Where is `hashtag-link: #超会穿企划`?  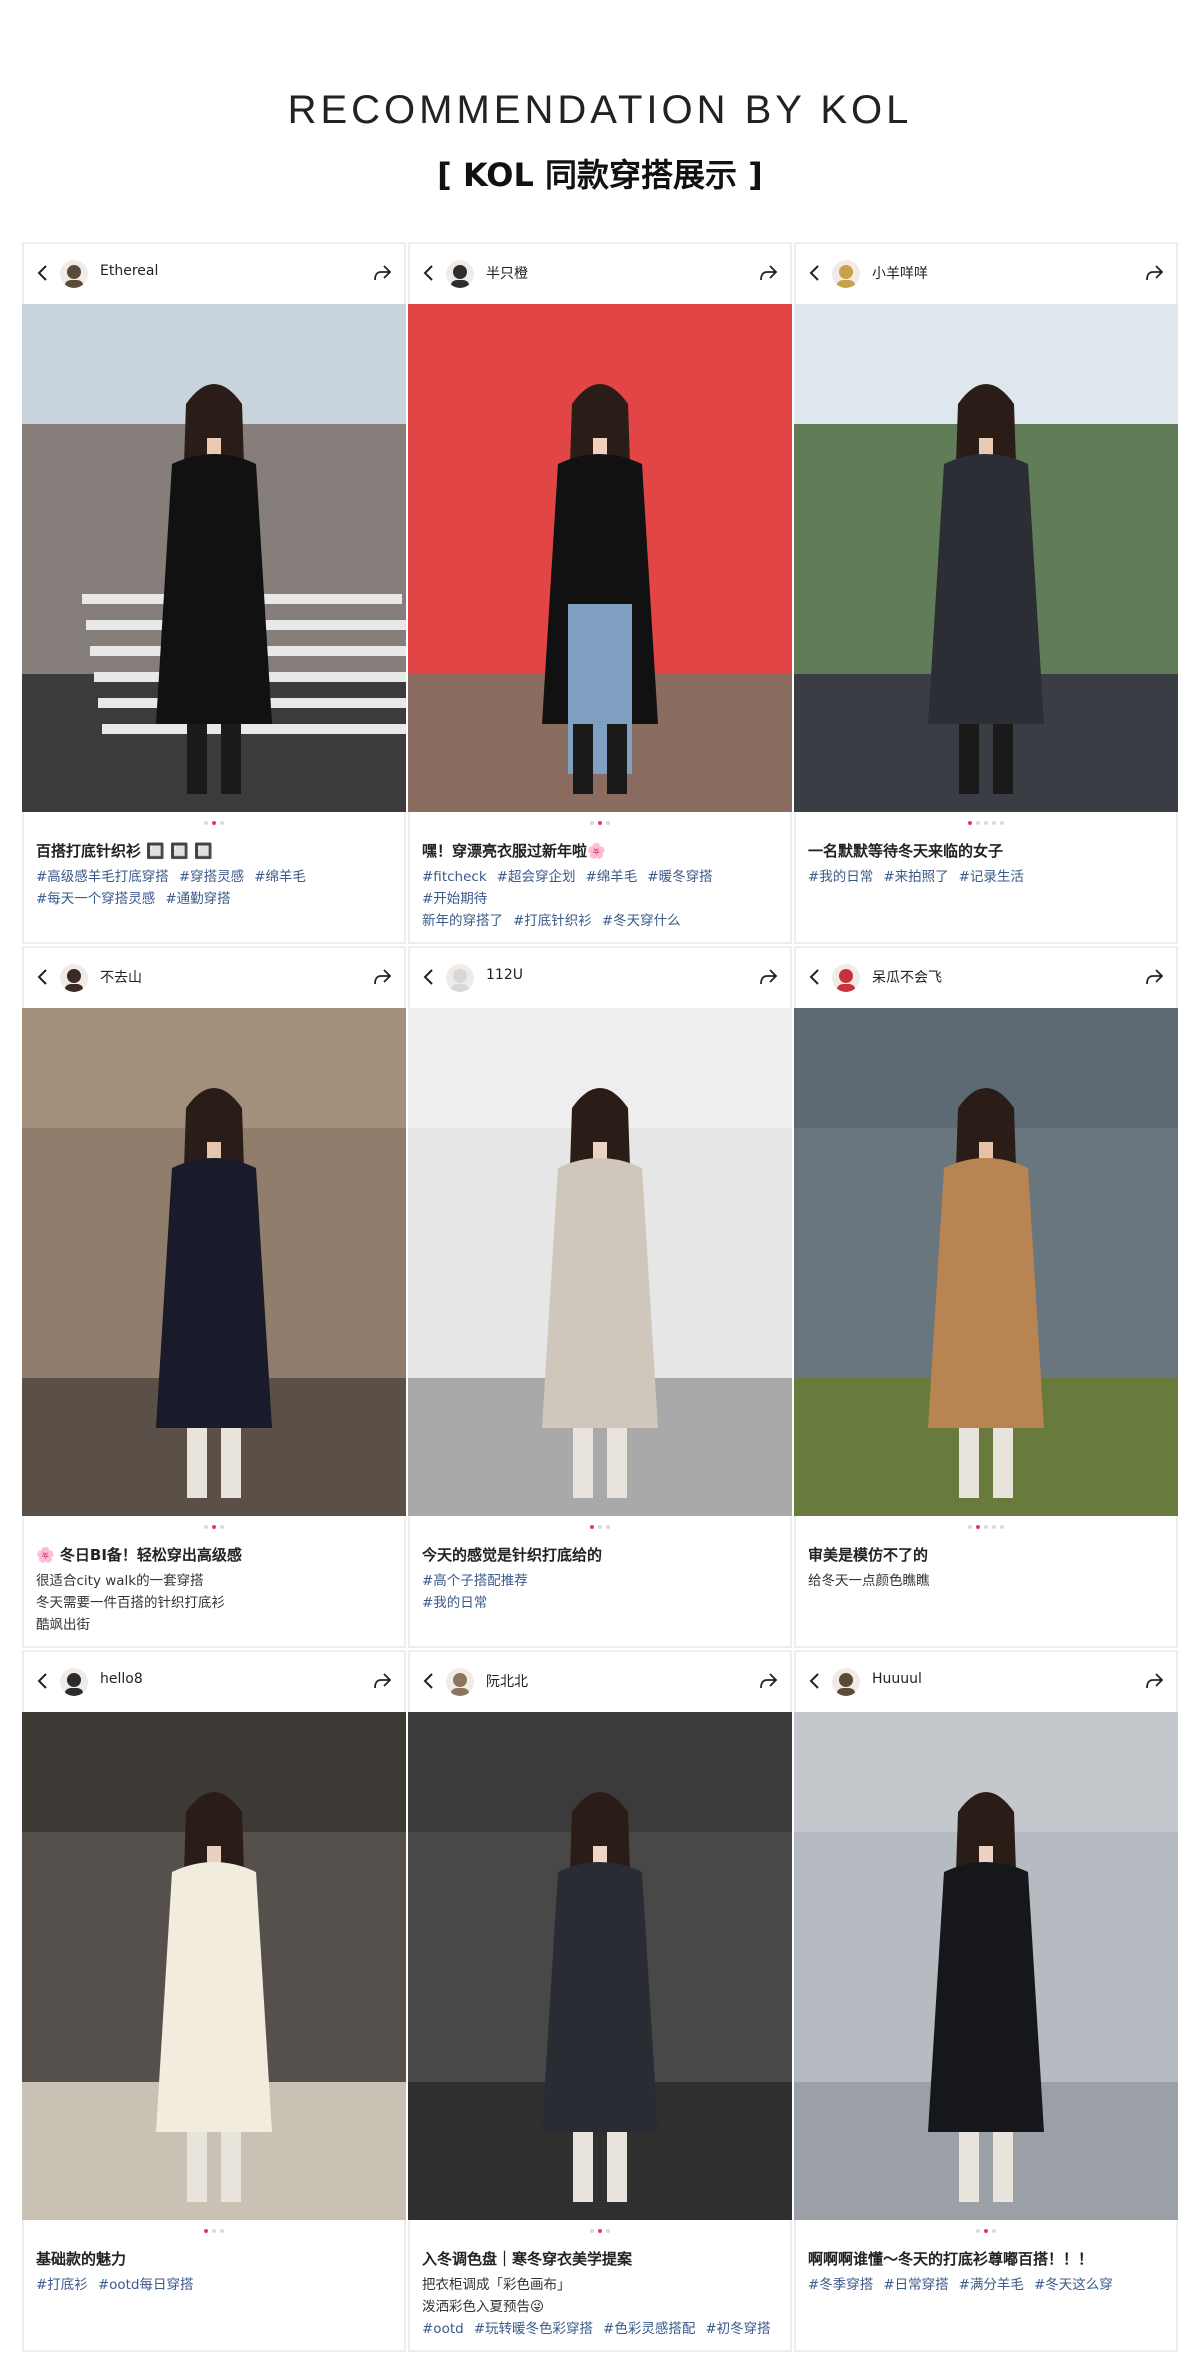
hashtag-link: #超会穿企划 is located at coordinates (536, 877).